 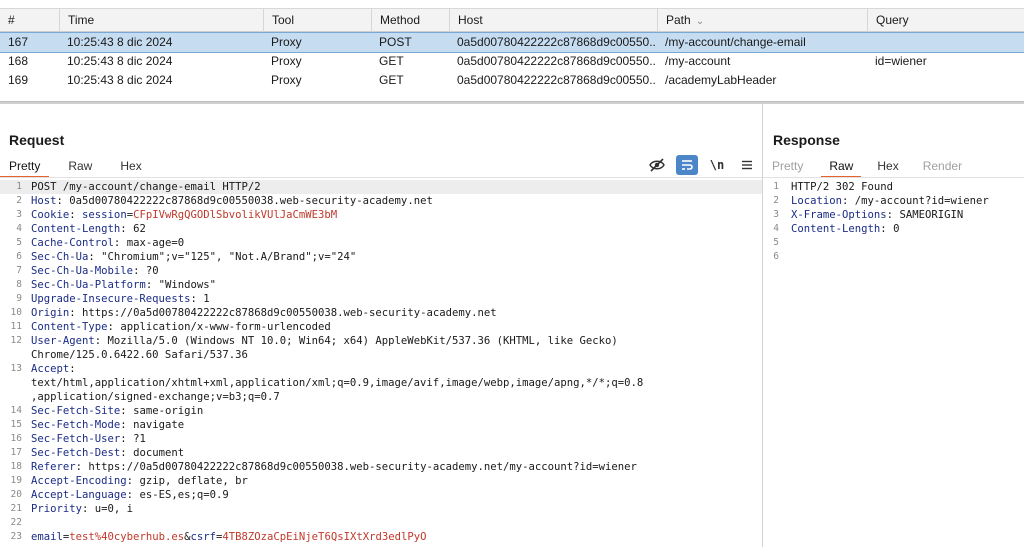 What do you see at coordinates (16, 368) in the screenshot?
I see `line-number: 13` at bounding box center [16, 368].